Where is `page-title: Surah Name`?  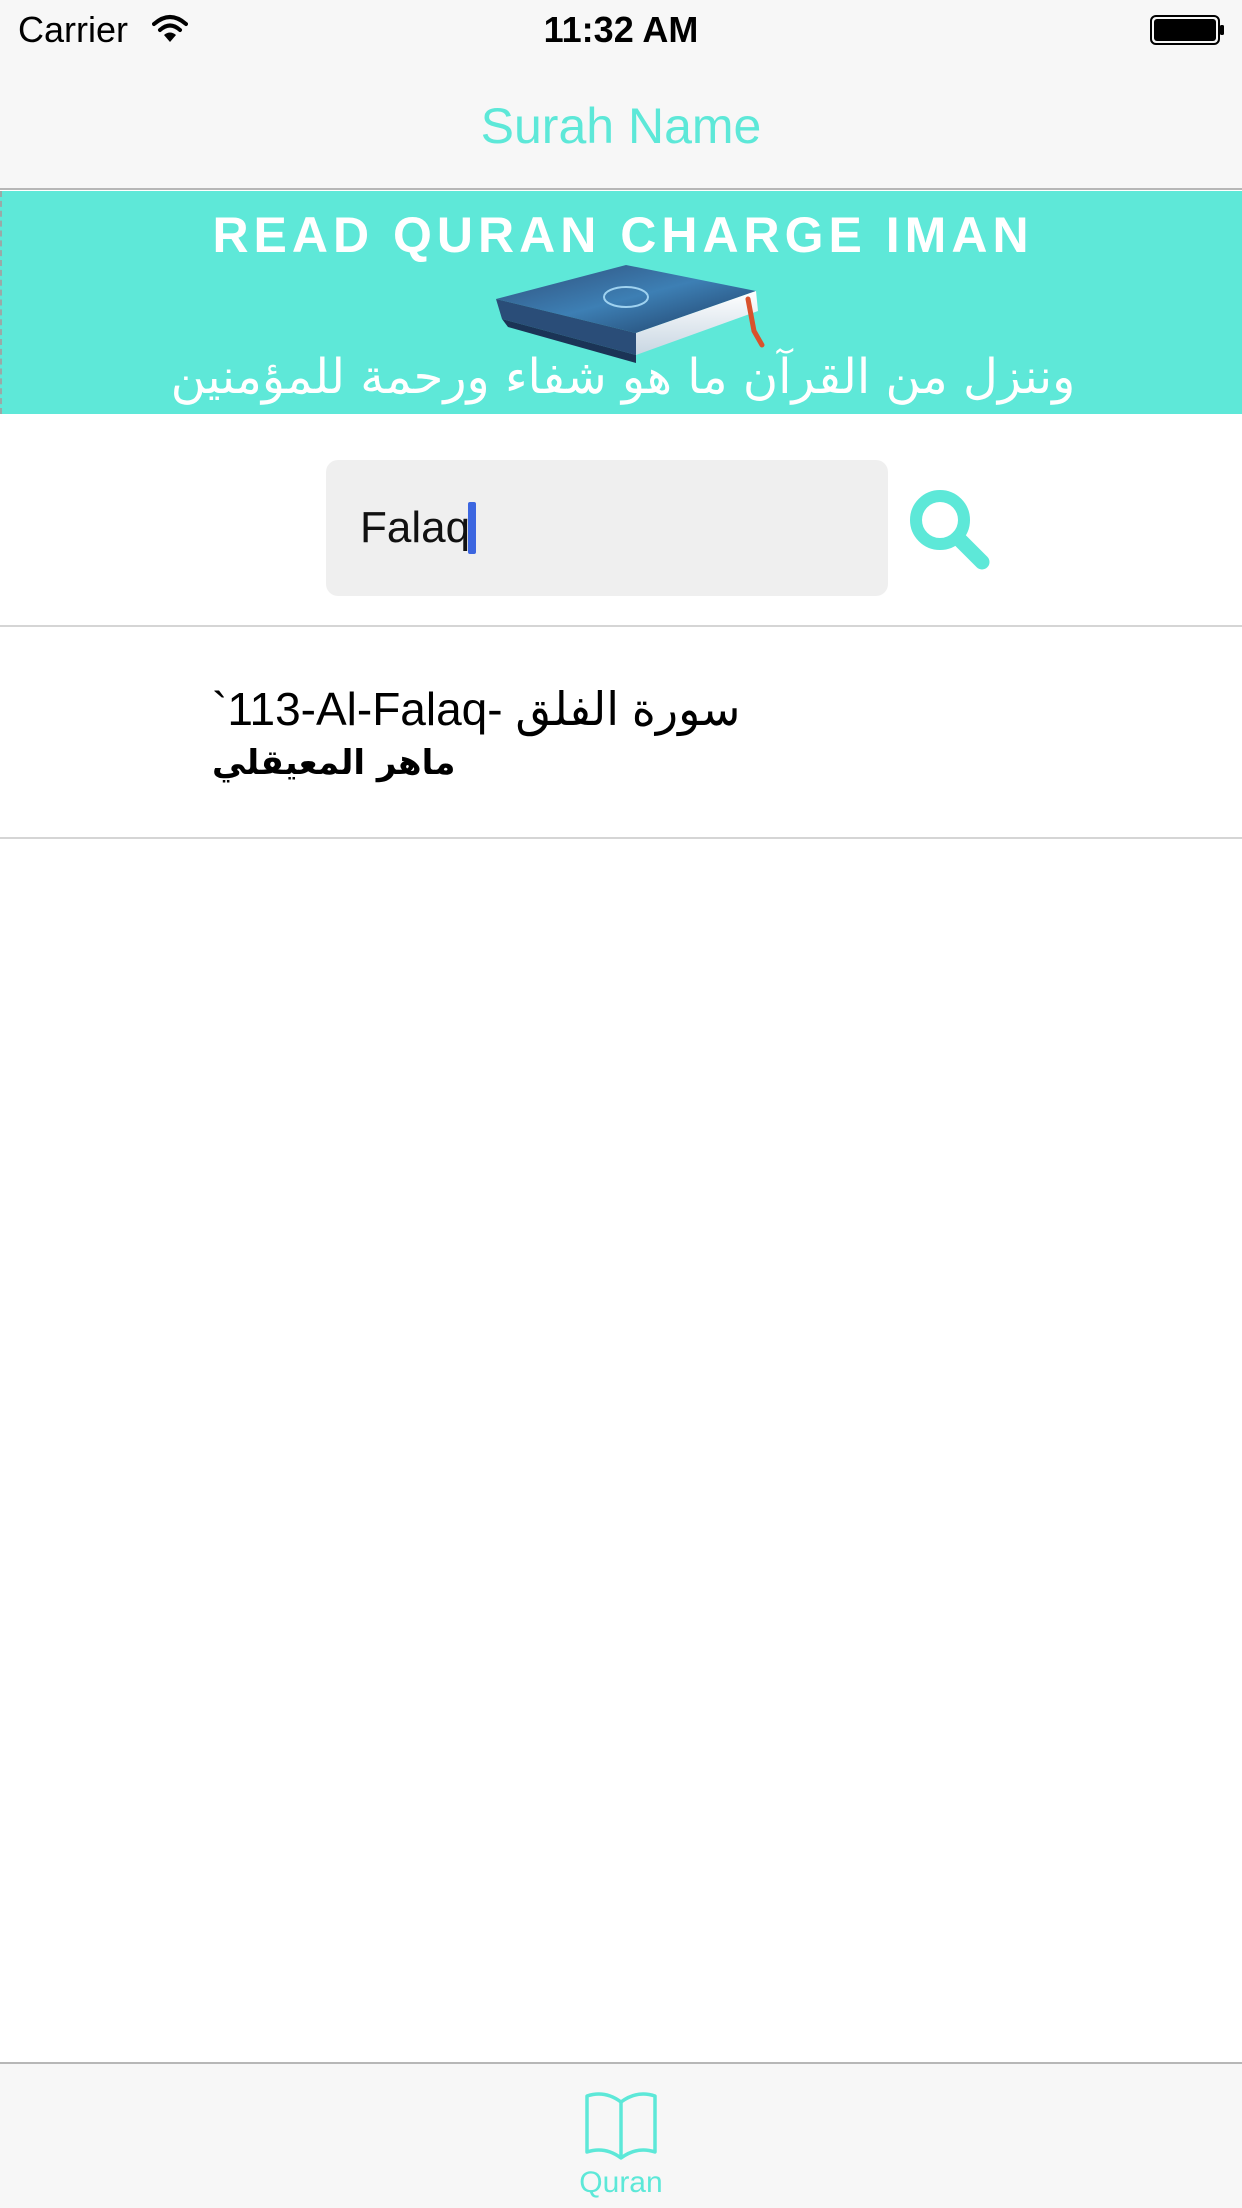
page-title: Surah Name is located at coordinates (621, 126).